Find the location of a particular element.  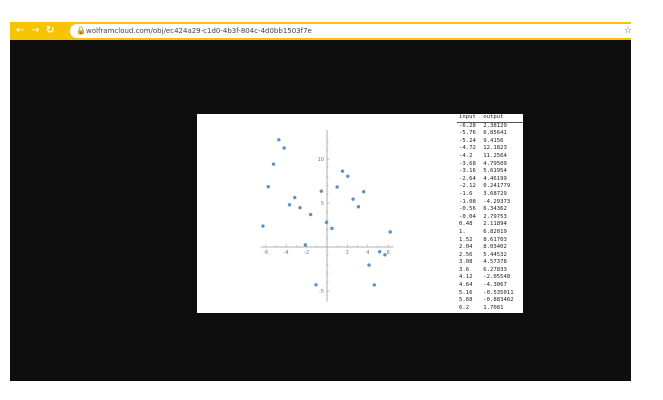

table-row: -5.76 6.85641 is located at coordinates (490, 134).